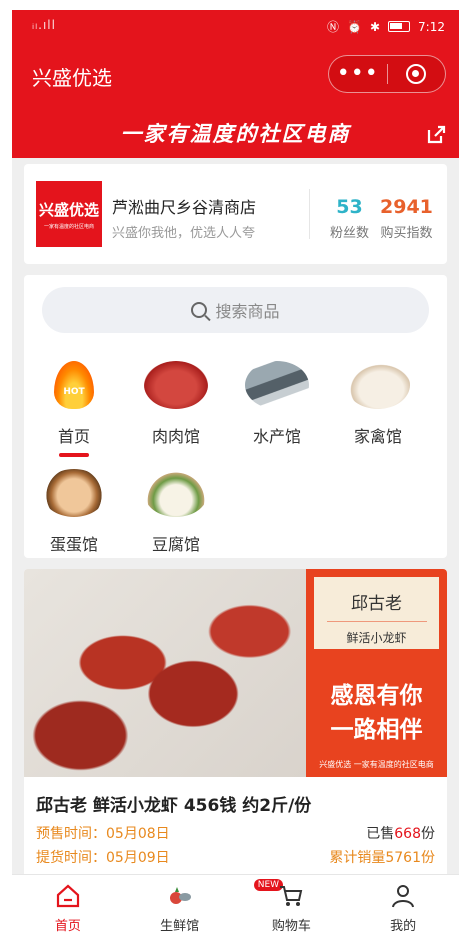  I want to click on category-eggs: 蛋蛋馆, so click(74, 512).